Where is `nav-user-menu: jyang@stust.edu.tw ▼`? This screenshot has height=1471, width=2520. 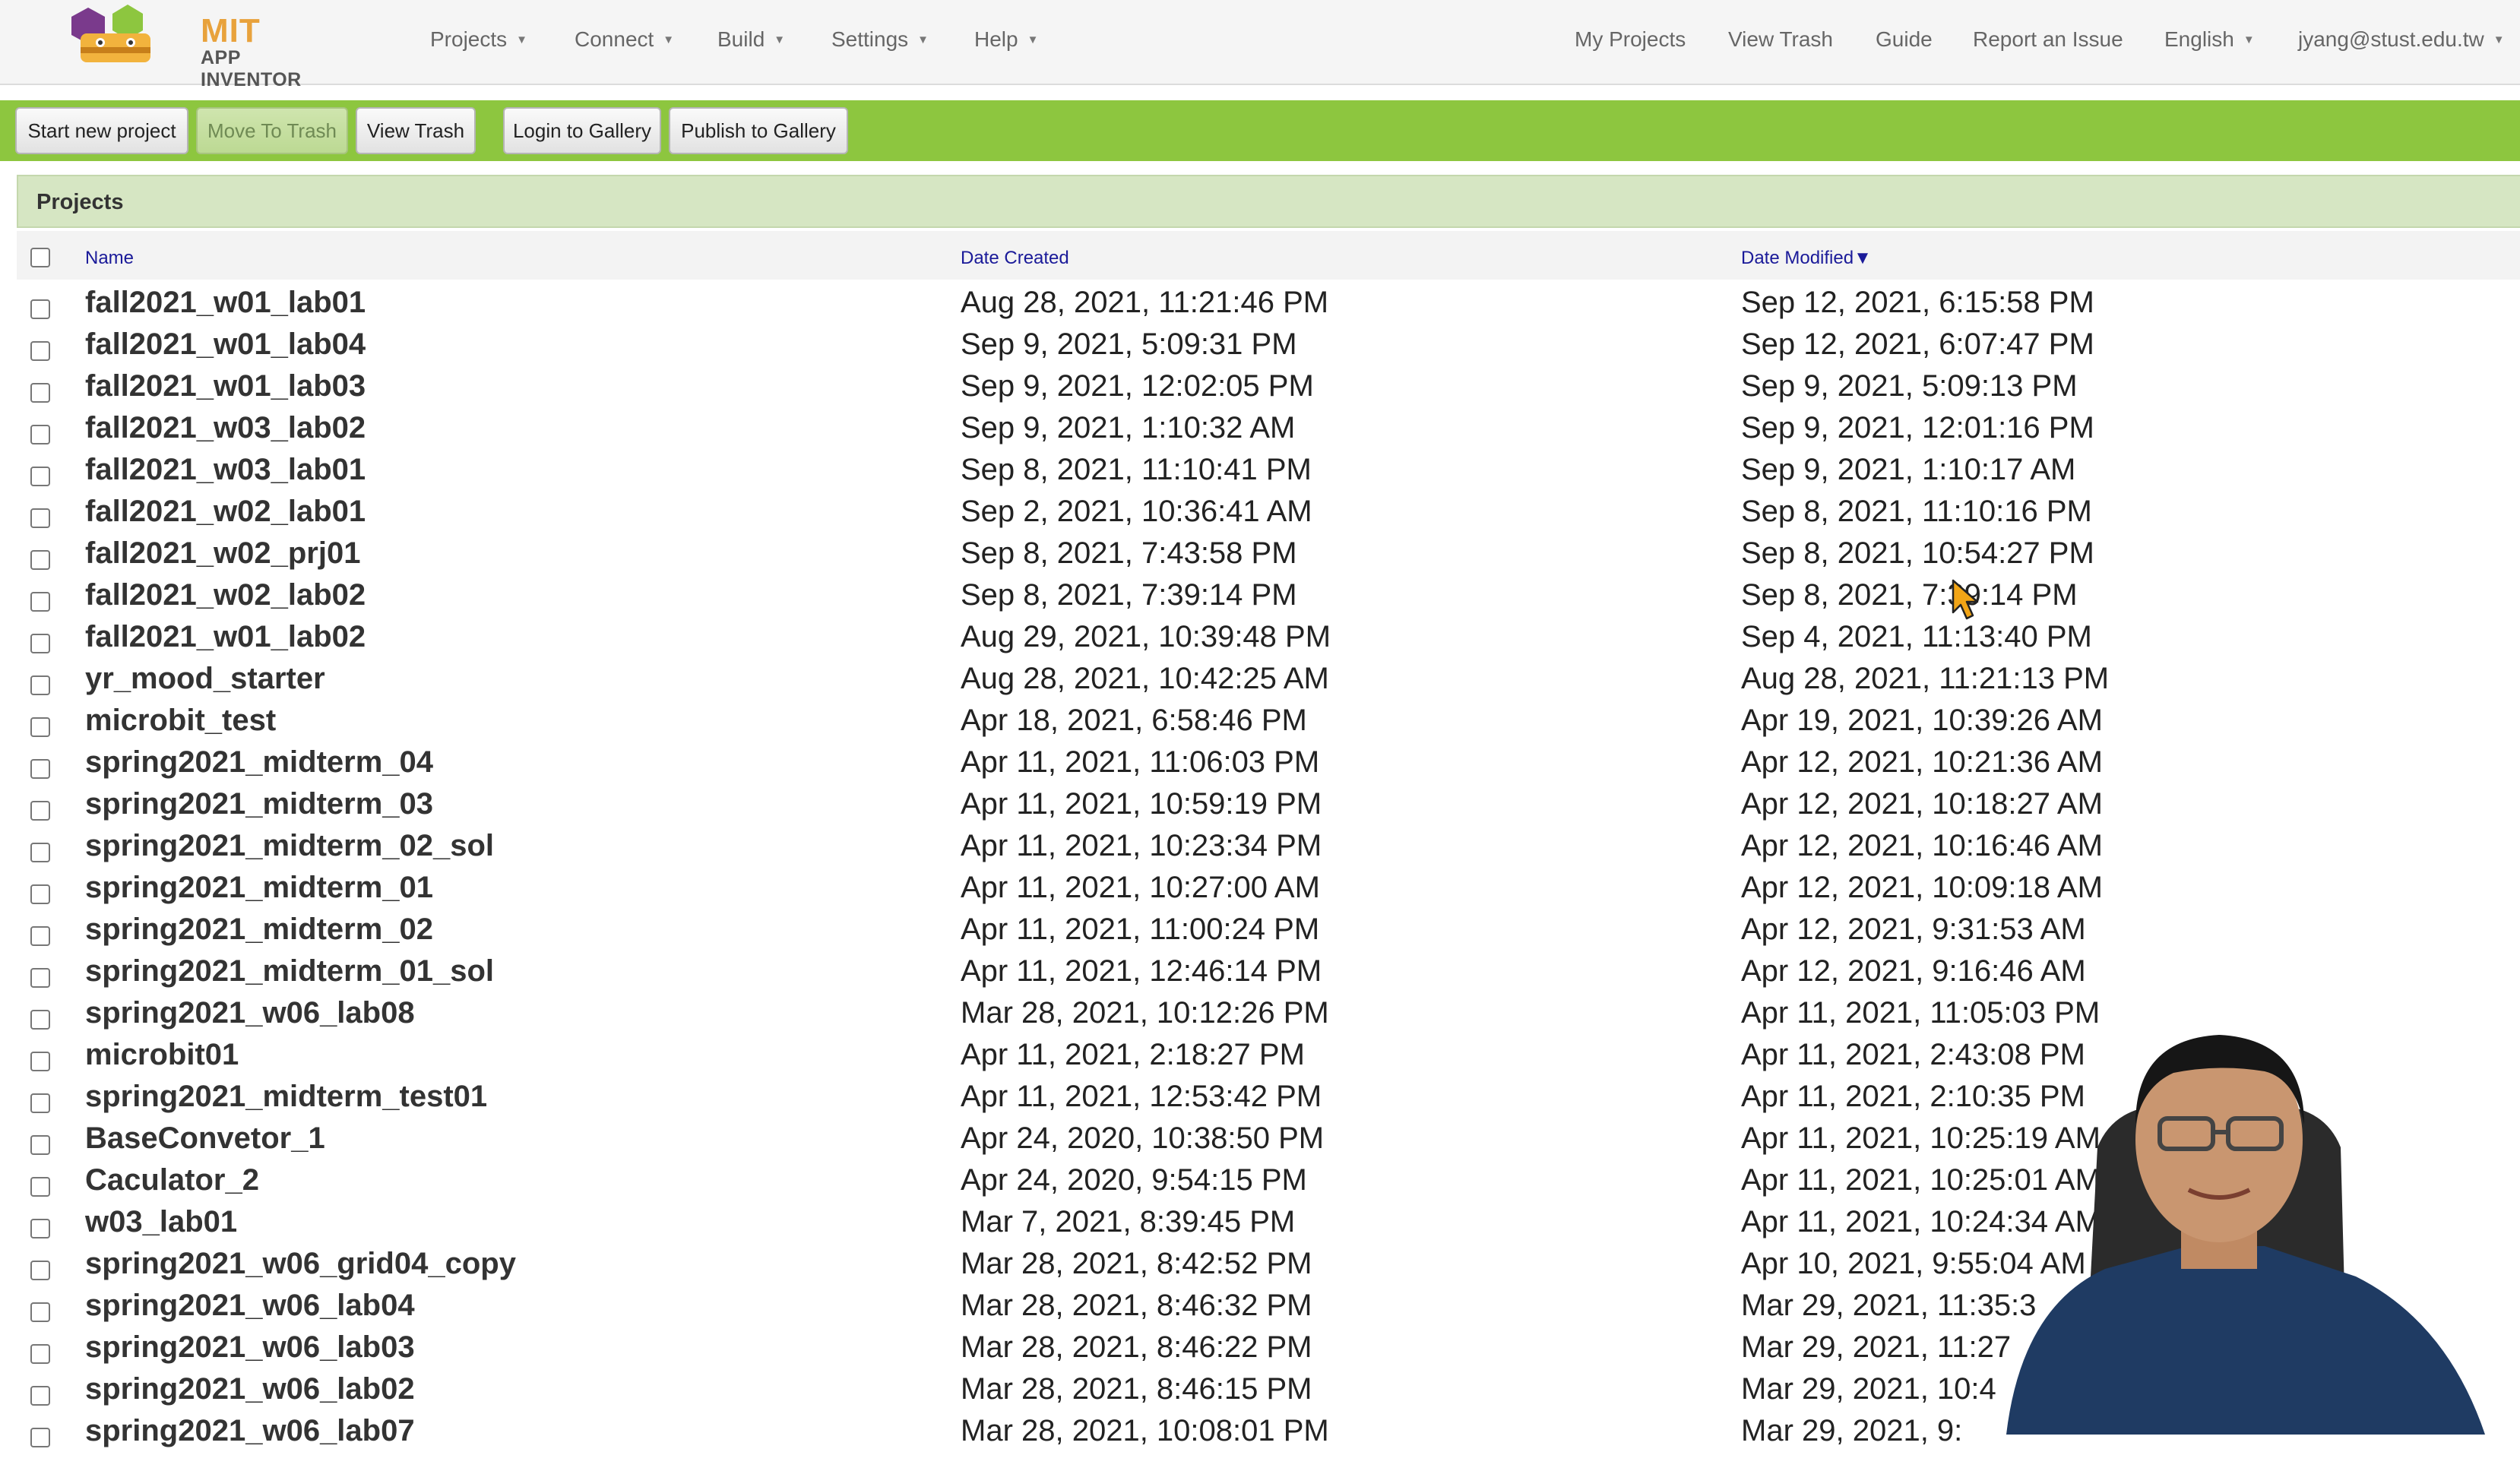
nav-user-menu: jyang@stust.edu.tw ▼ is located at coordinates (2401, 39).